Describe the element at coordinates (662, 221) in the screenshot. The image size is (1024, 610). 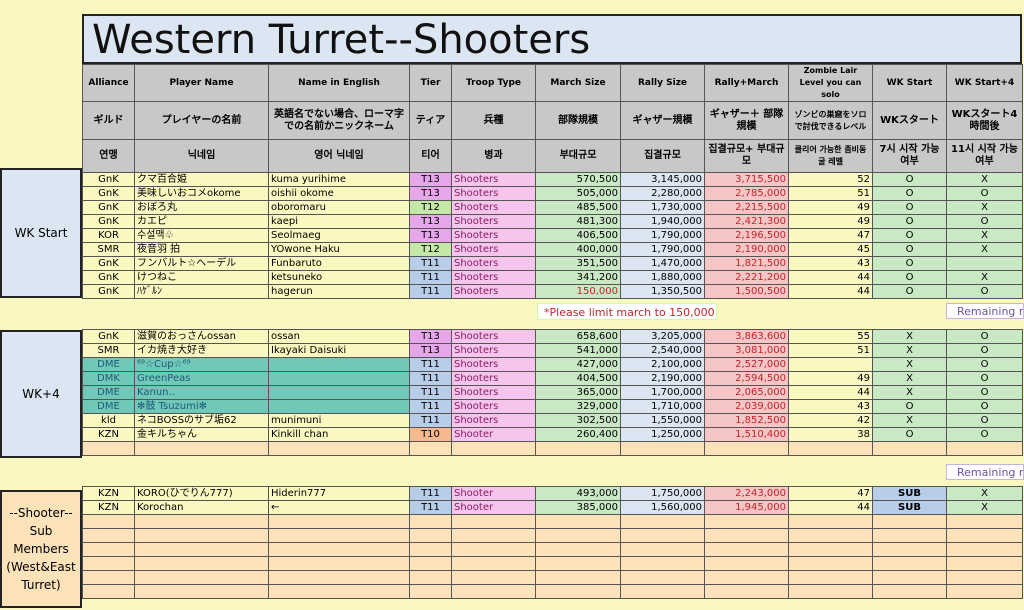
I see `cell-rally-size: 1,940,000` at that location.